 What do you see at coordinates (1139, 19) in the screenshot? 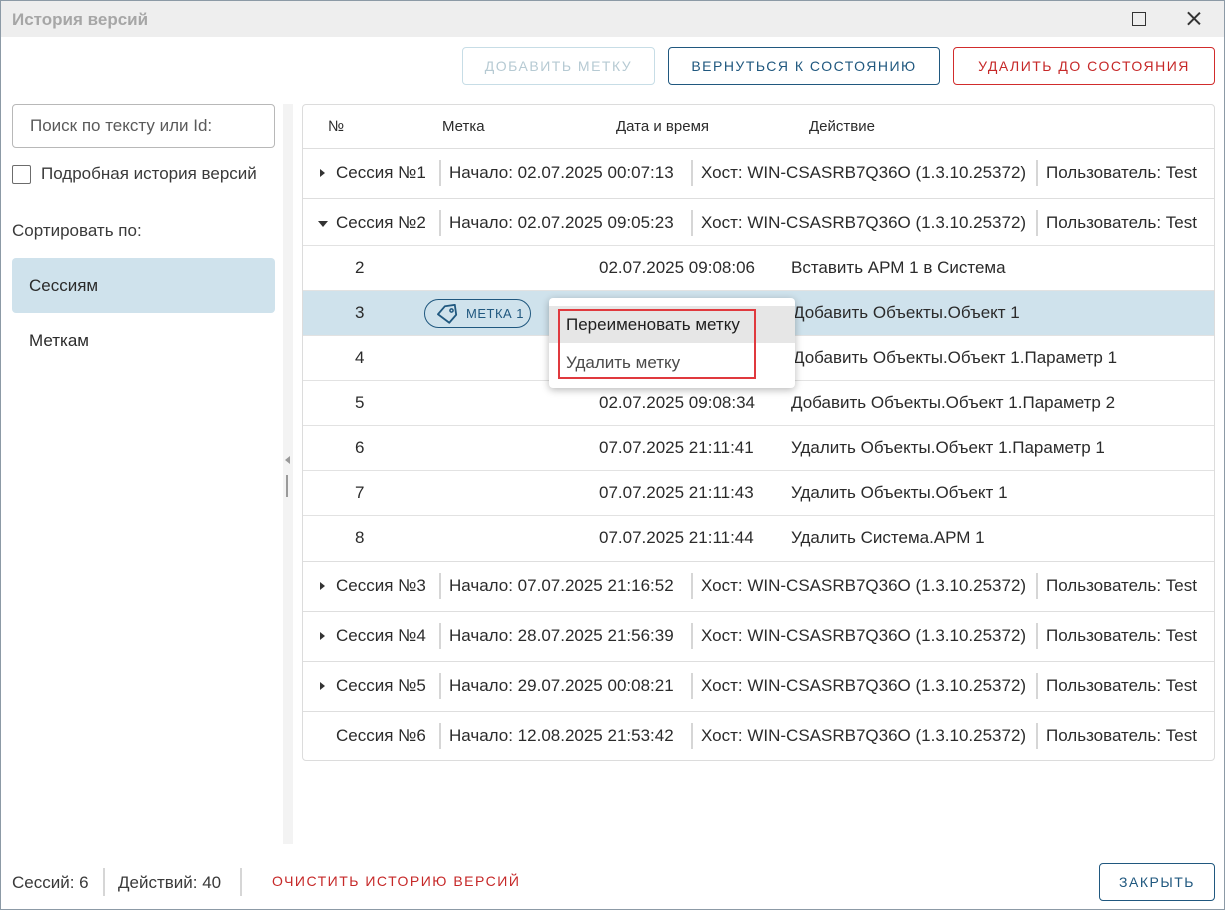
I see `maximize-icon` at bounding box center [1139, 19].